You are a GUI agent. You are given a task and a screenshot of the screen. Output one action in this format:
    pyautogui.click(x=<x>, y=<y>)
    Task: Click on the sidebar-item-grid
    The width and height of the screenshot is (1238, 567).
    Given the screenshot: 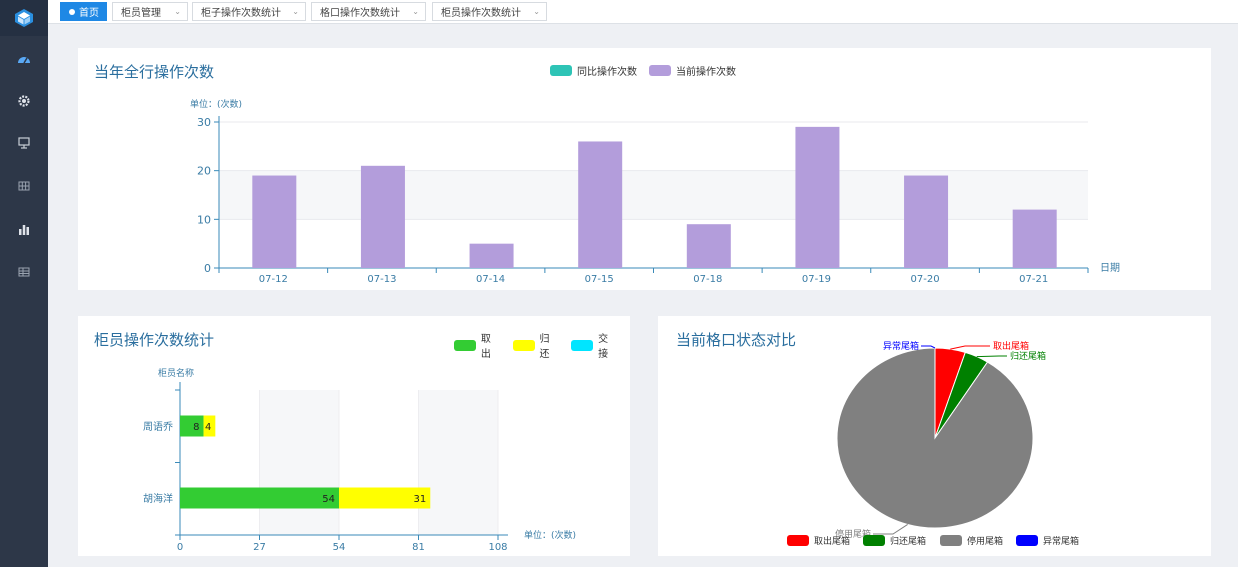 What is the action you would take?
    pyautogui.click(x=24, y=186)
    